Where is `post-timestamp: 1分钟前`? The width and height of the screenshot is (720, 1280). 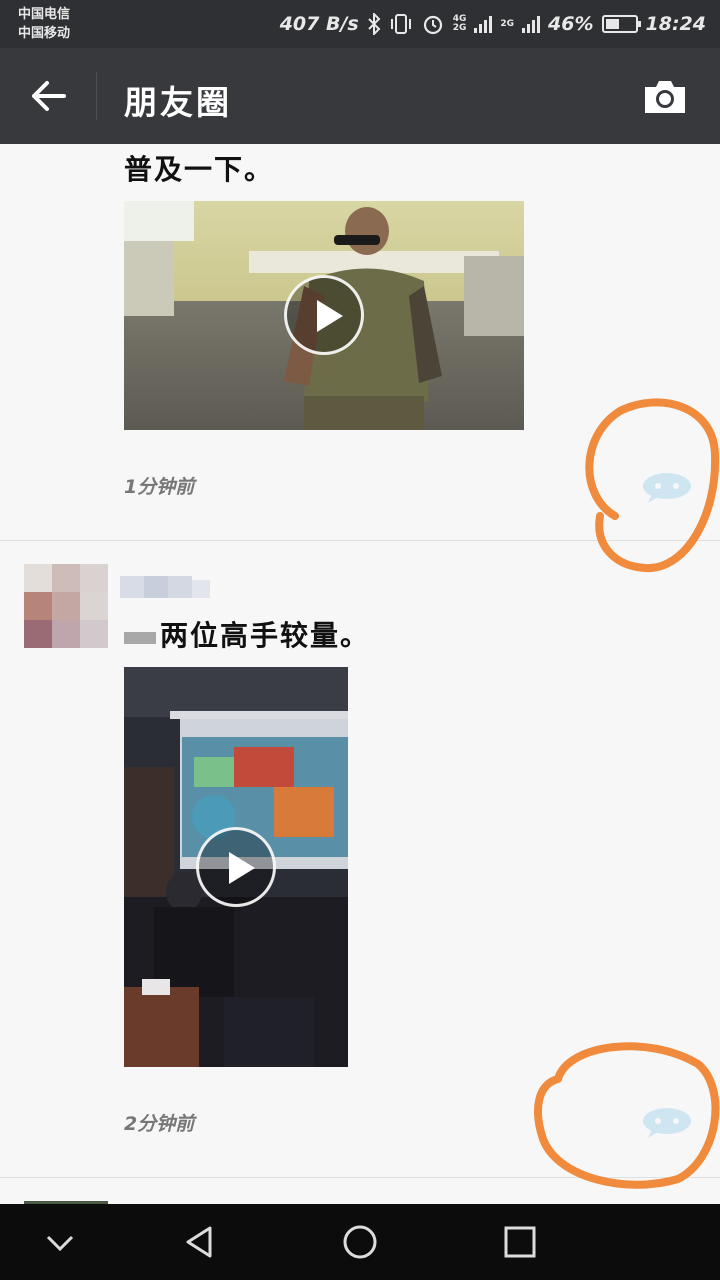
post-timestamp: 1分钟前 is located at coordinates (159, 487).